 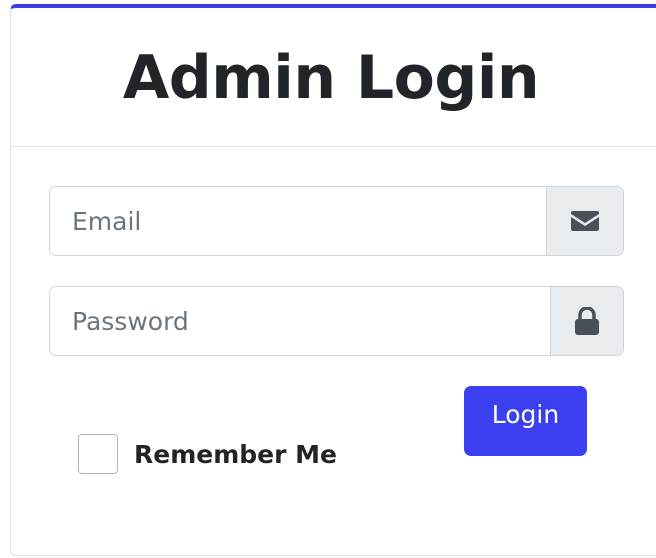 What do you see at coordinates (525, 421) in the screenshot?
I see `login-button: Login` at bounding box center [525, 421].